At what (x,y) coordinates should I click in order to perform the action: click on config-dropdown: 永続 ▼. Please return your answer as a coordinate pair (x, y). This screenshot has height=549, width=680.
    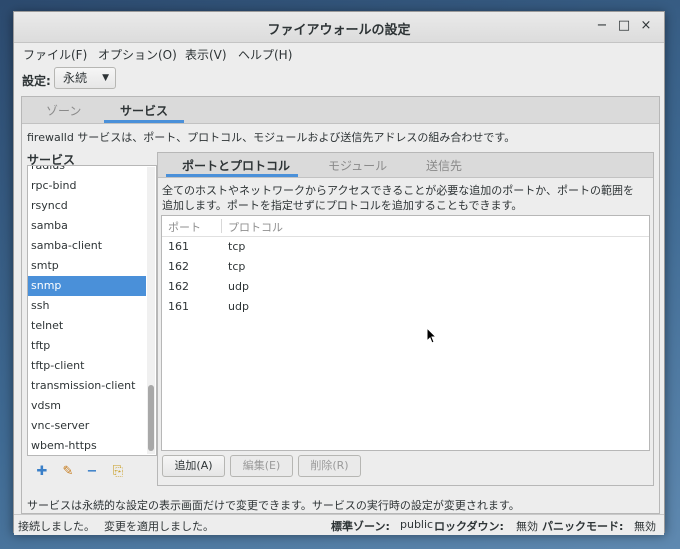
    Looking at the image, I should click on (85, 78).